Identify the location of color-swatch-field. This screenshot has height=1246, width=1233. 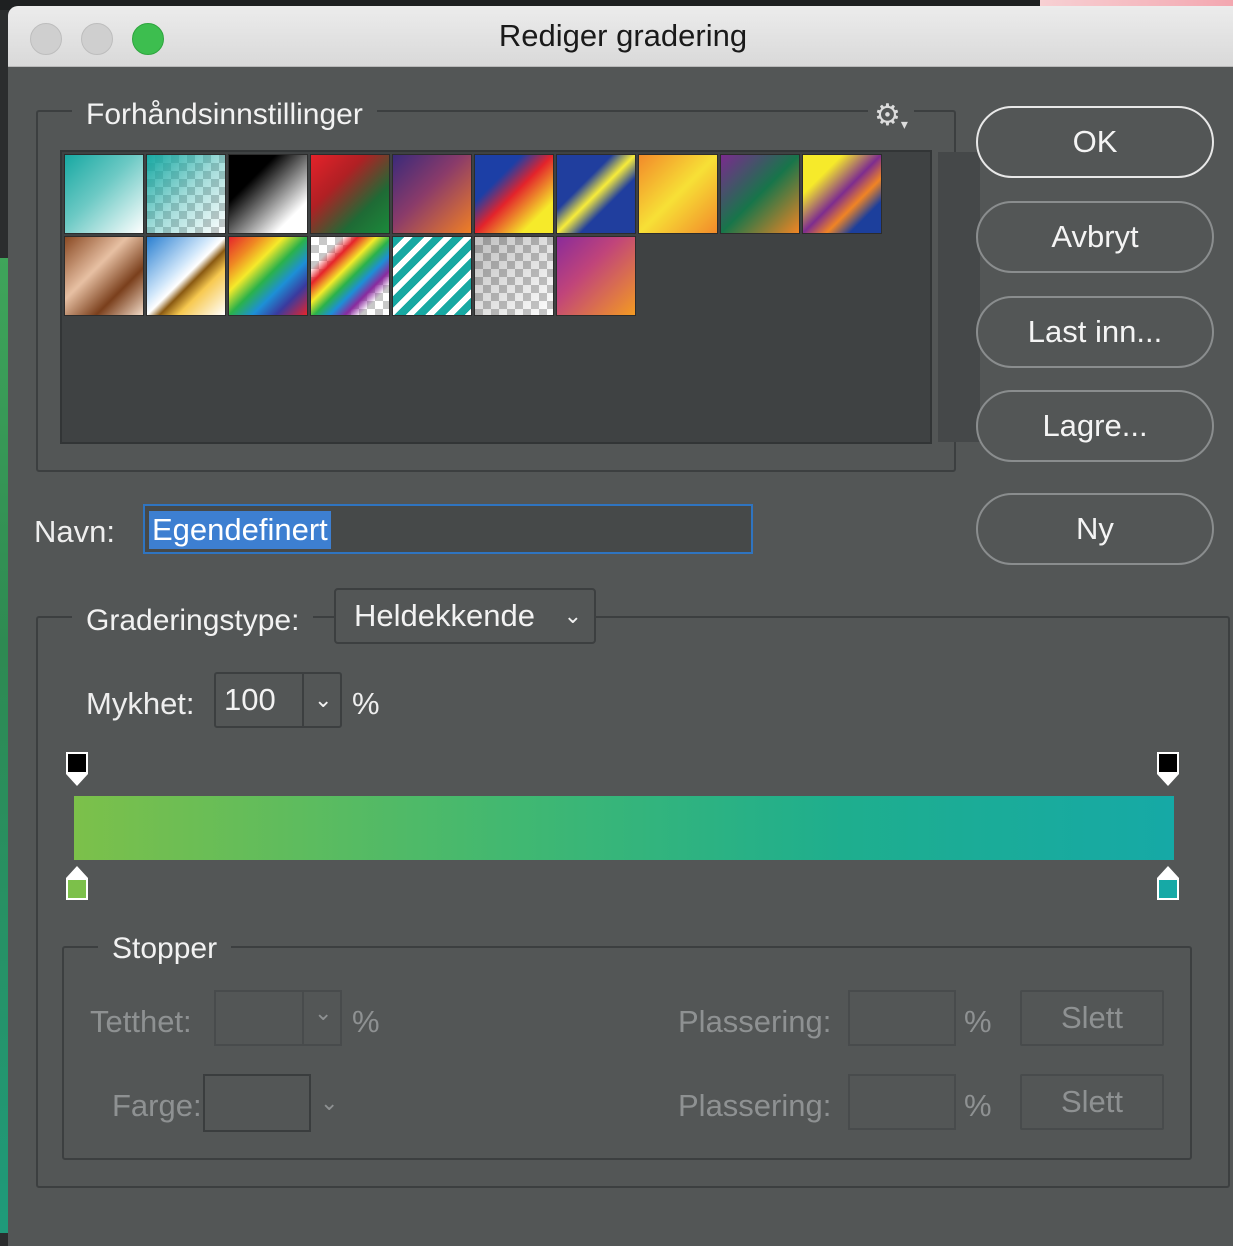
(257, 1103).